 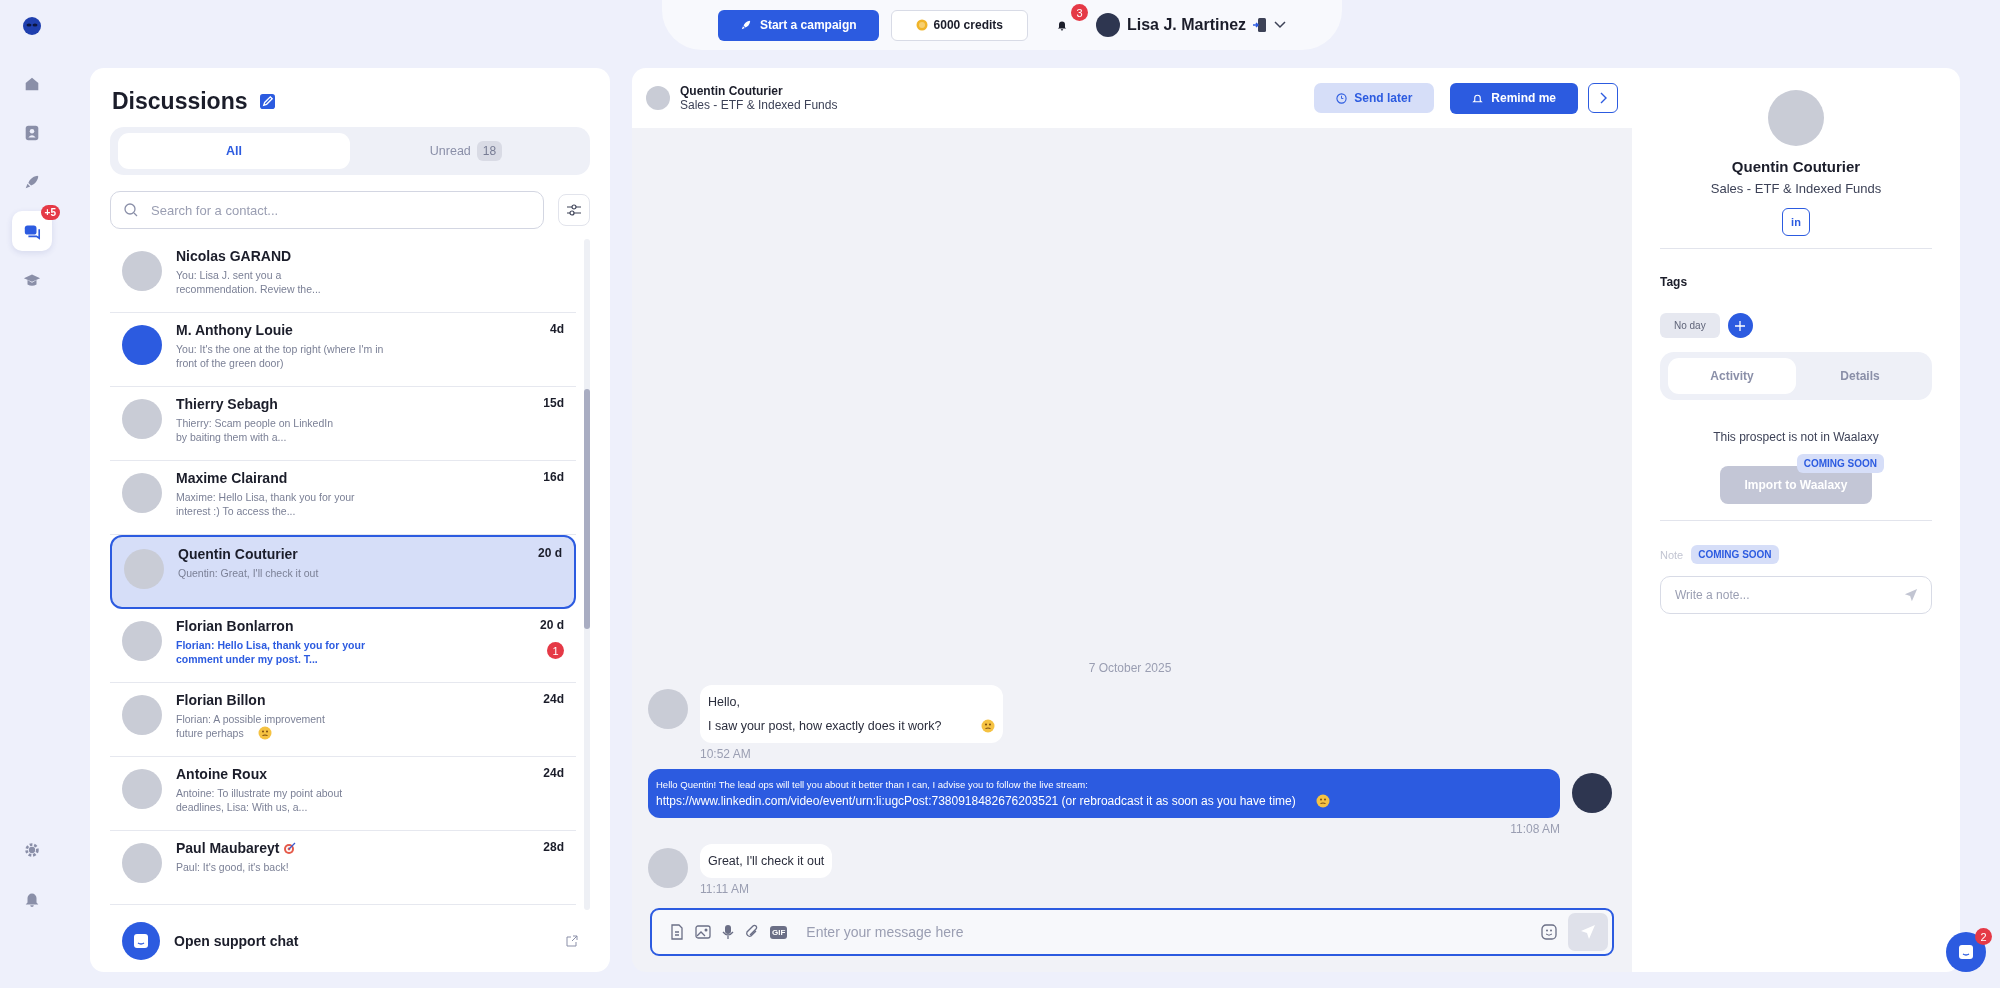 I want to click on profile-name: Quentin Couturier, so click(x=1796, y=166).